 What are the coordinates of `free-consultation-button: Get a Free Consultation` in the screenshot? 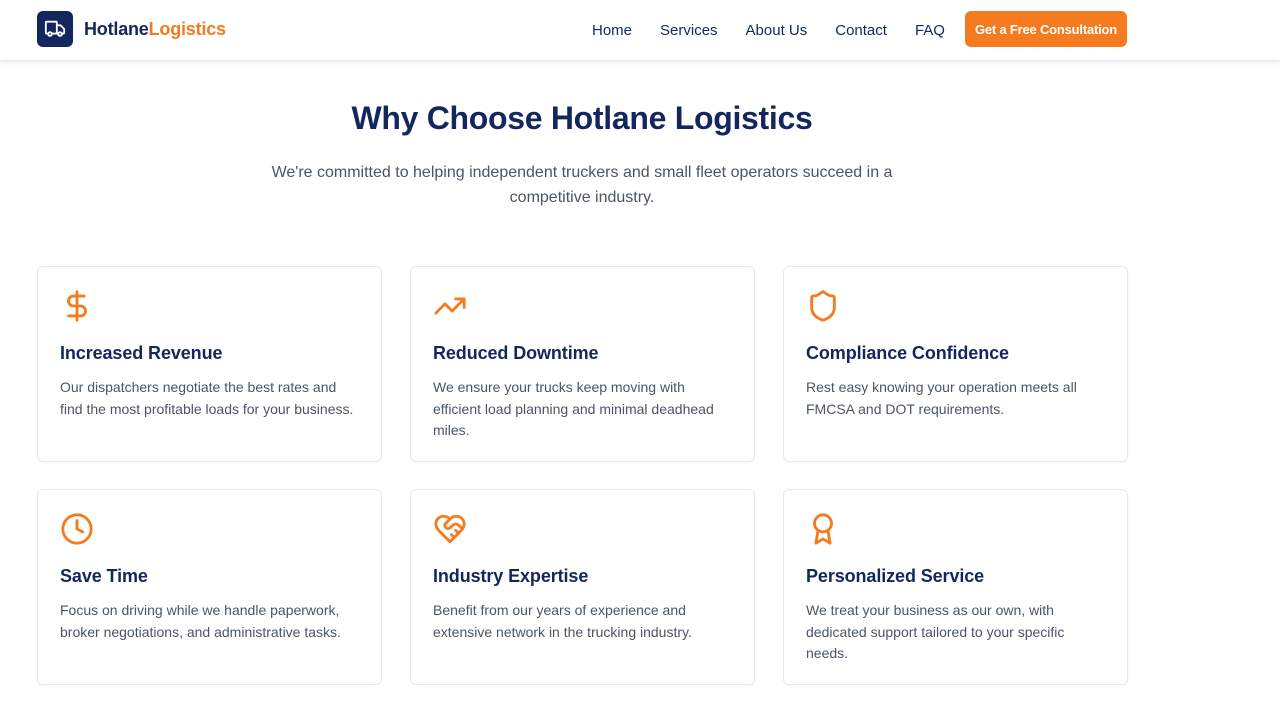 It's located at (1046, 29).